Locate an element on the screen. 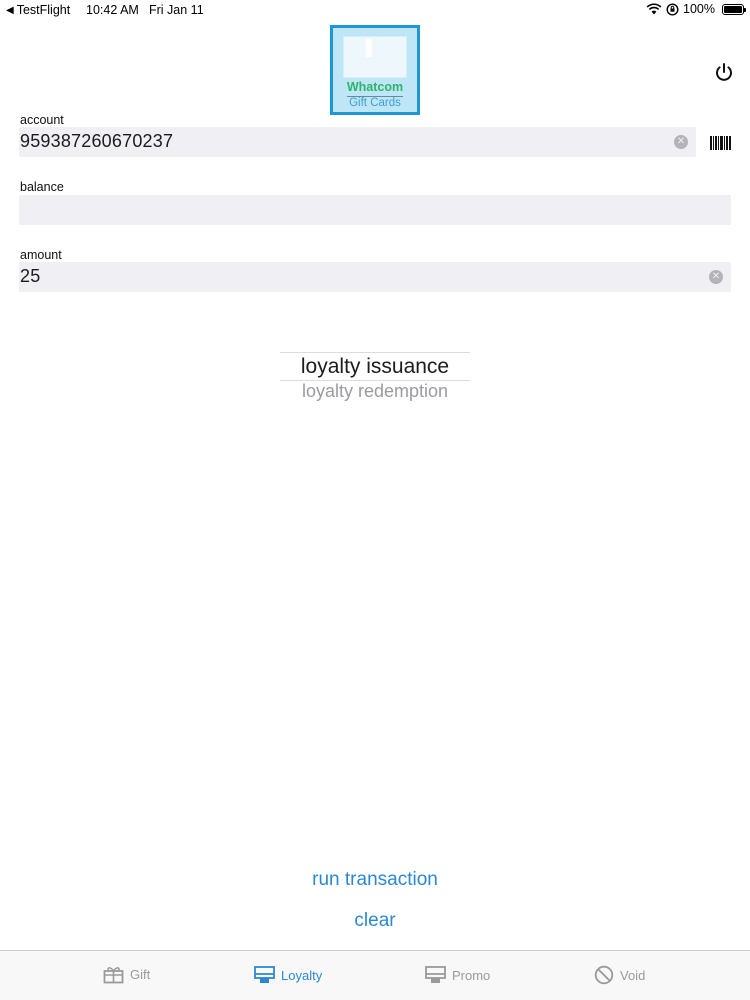 The width and height of the screenshot is (750, 1000). whatcom-logo: Whatcom Gift Cards is located at coordinates (375, 70).